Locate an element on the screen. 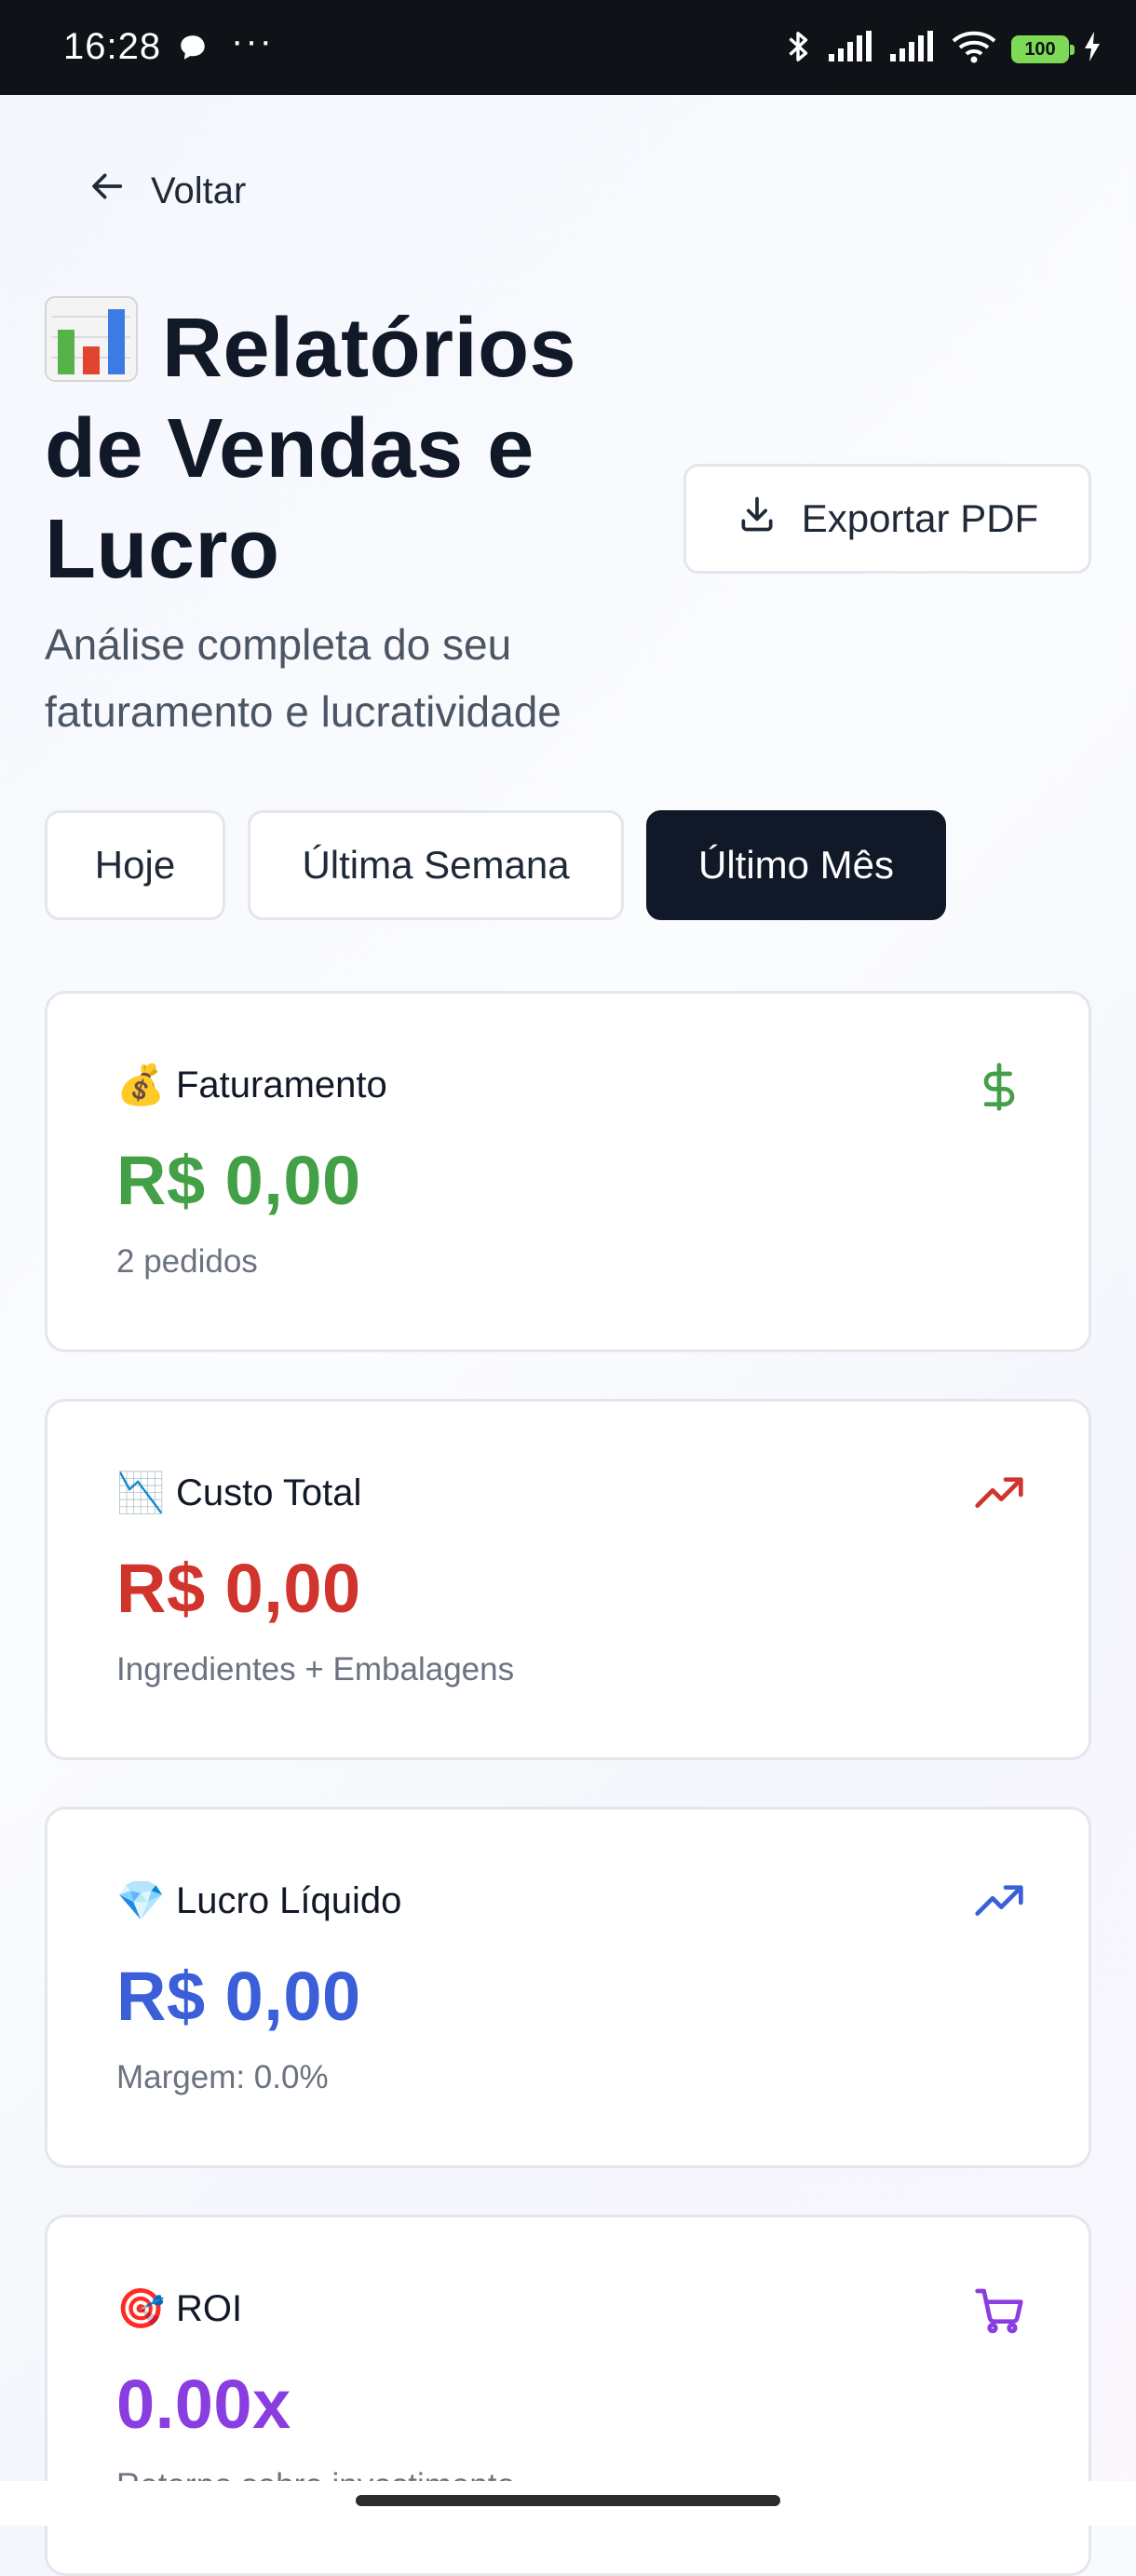 Image resolution: width=1136 pixels, height=2576 pixels. tab-ultima-semana: Última Semana is located at coordinates (436, 865).